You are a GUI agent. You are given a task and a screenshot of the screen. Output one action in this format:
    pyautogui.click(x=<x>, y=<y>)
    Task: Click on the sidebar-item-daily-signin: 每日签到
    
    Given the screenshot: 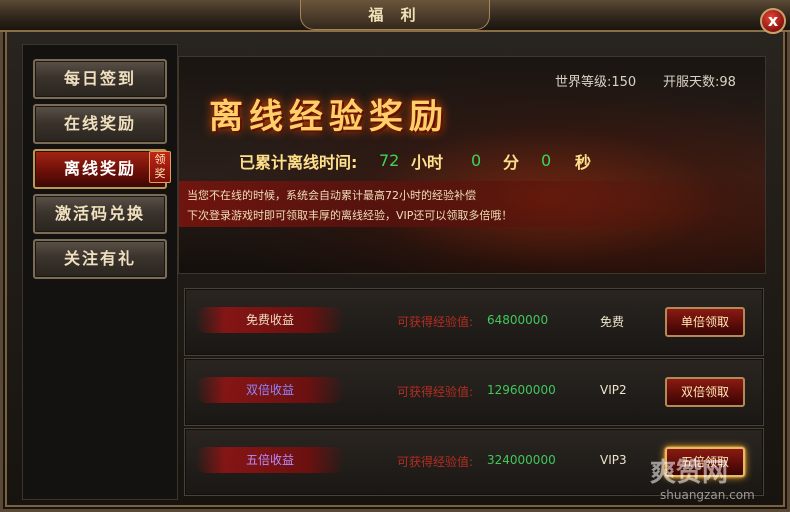 What is the action you would take?
    pyautogui.click(x=100, y=79)
    